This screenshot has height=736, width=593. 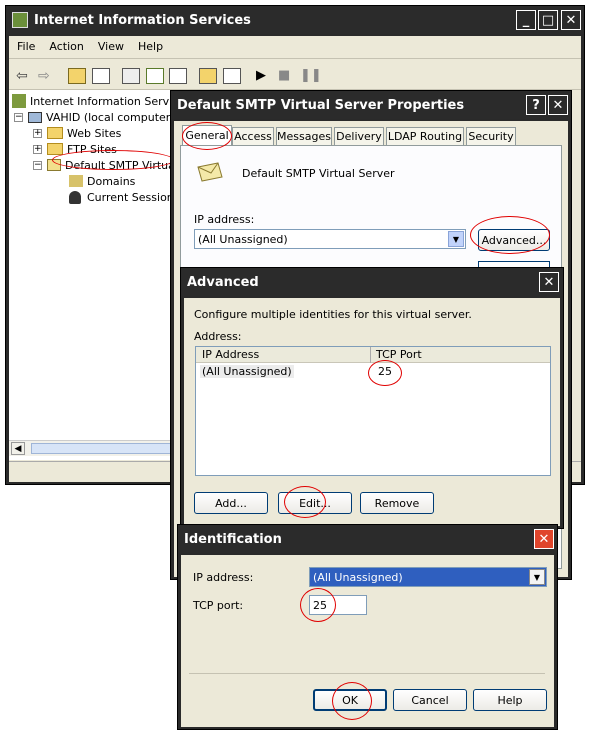 I want to click on maximize-button: □, so click(x=548, y=20).